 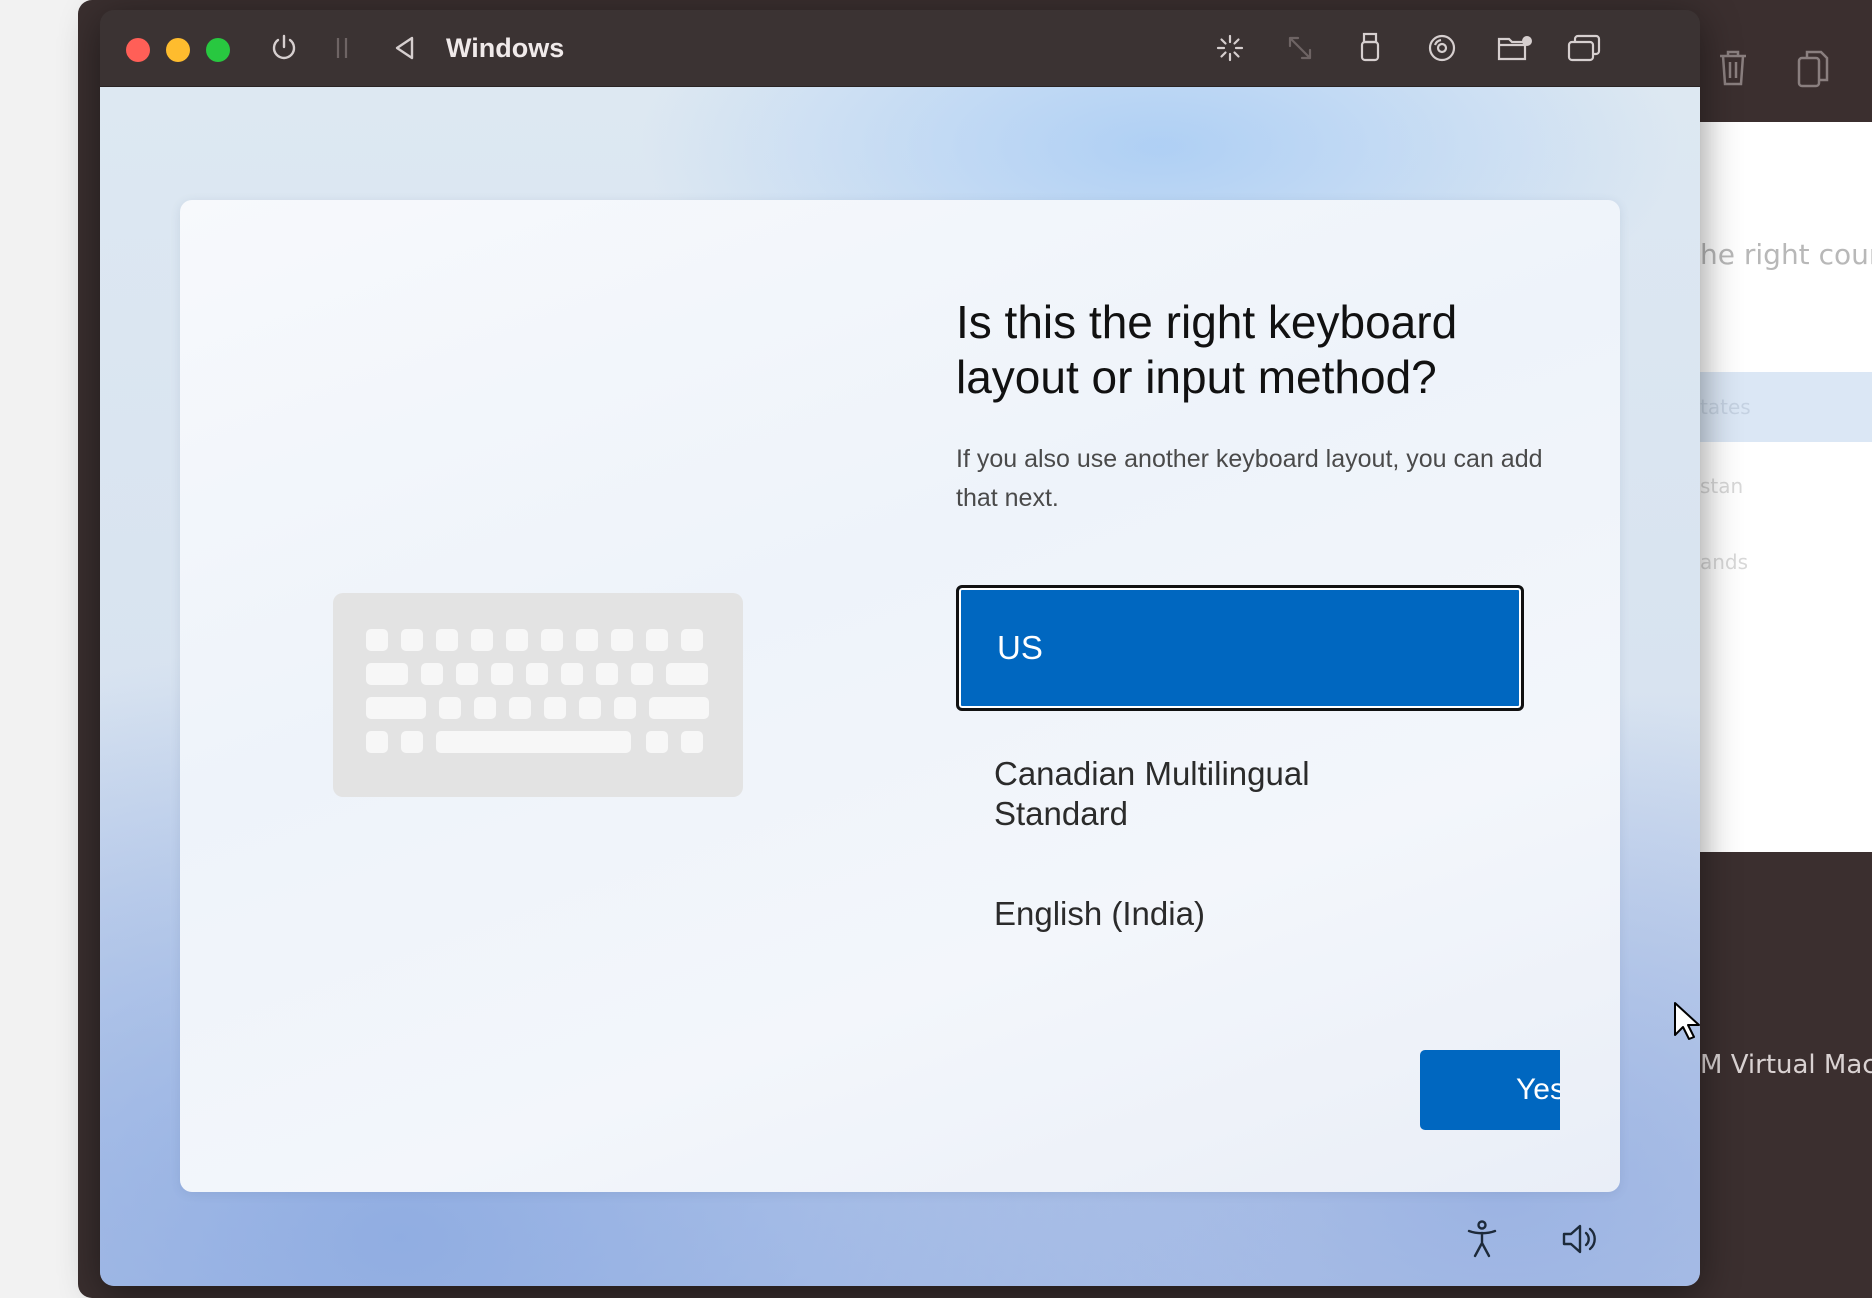 What do you see at coordinates (1370, 48) in the screenshot?
I see `usb-icon` at bounding box center [1370, 48].